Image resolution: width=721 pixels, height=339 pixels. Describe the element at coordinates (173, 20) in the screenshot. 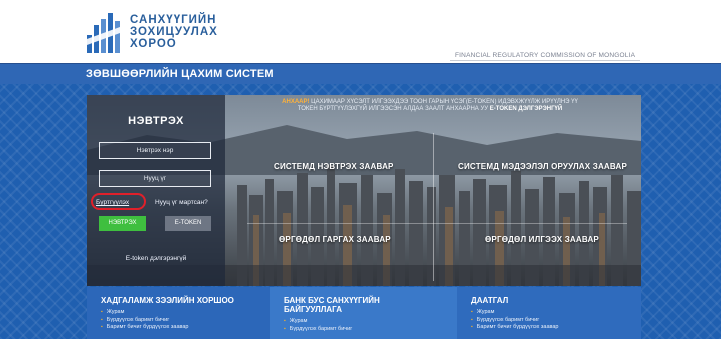

I see `logo-line-1: САНХҮҮГИЙН` at that location.